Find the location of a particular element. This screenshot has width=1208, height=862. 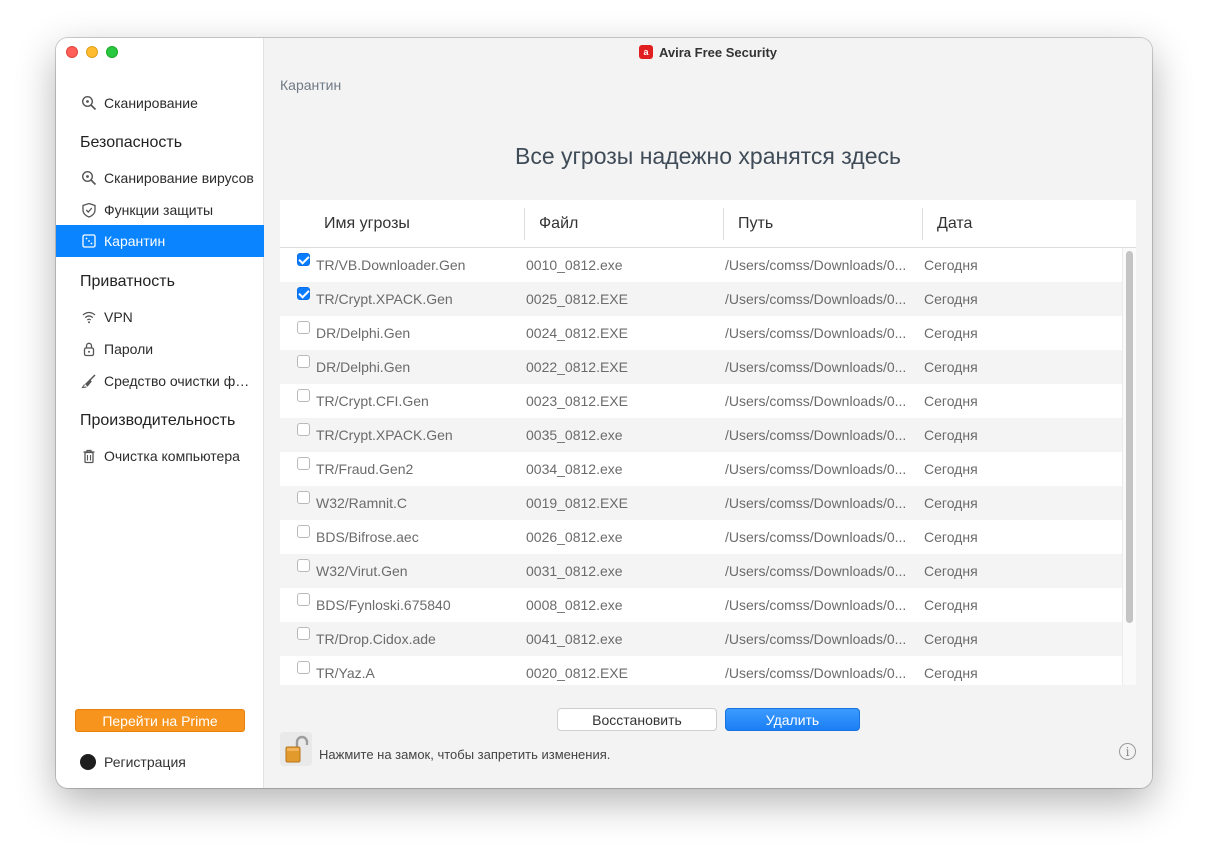

file-cell: 0019_0812.EXE is located at coordinates (577, 503).